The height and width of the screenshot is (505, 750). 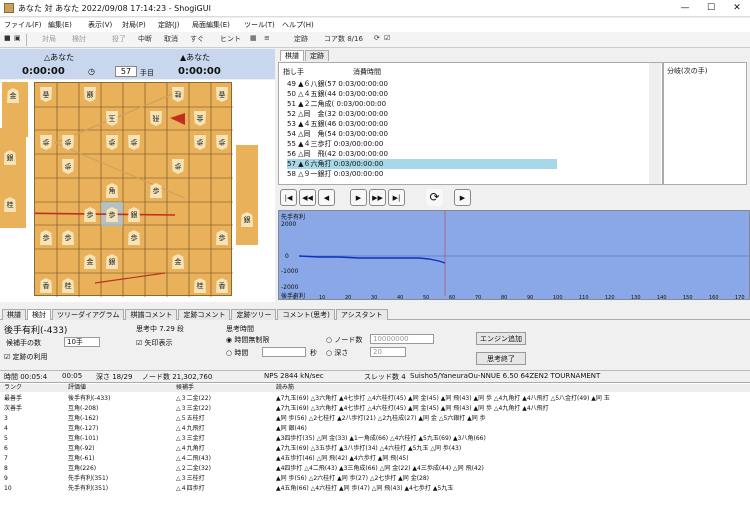 What do you see at coordinates (253, 38) in the screenshot?
I see `grid-icon: ▦` at bounding box center [253, 38].